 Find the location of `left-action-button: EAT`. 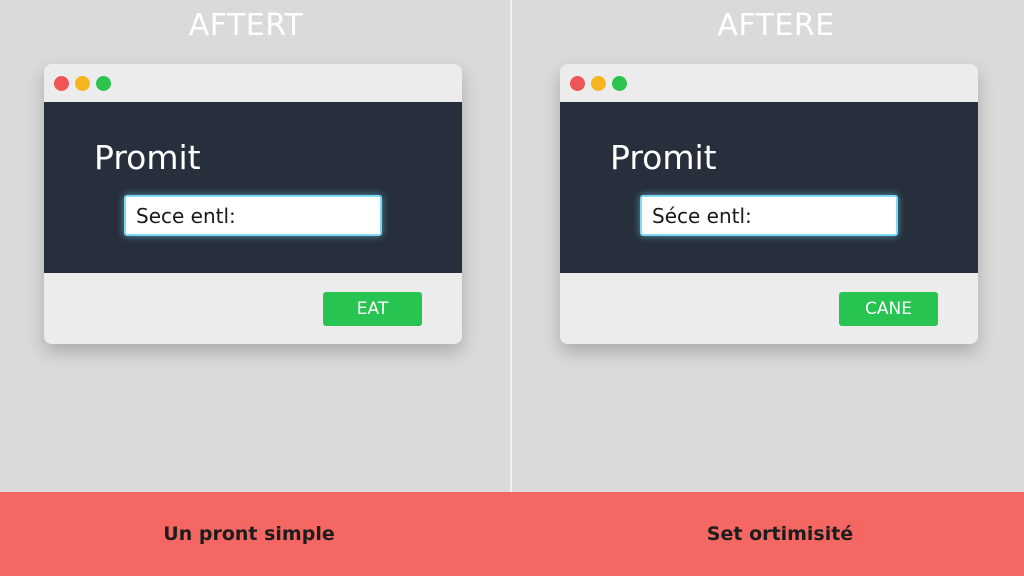

left-action-button: EAT is located at coordinates (372, 309).